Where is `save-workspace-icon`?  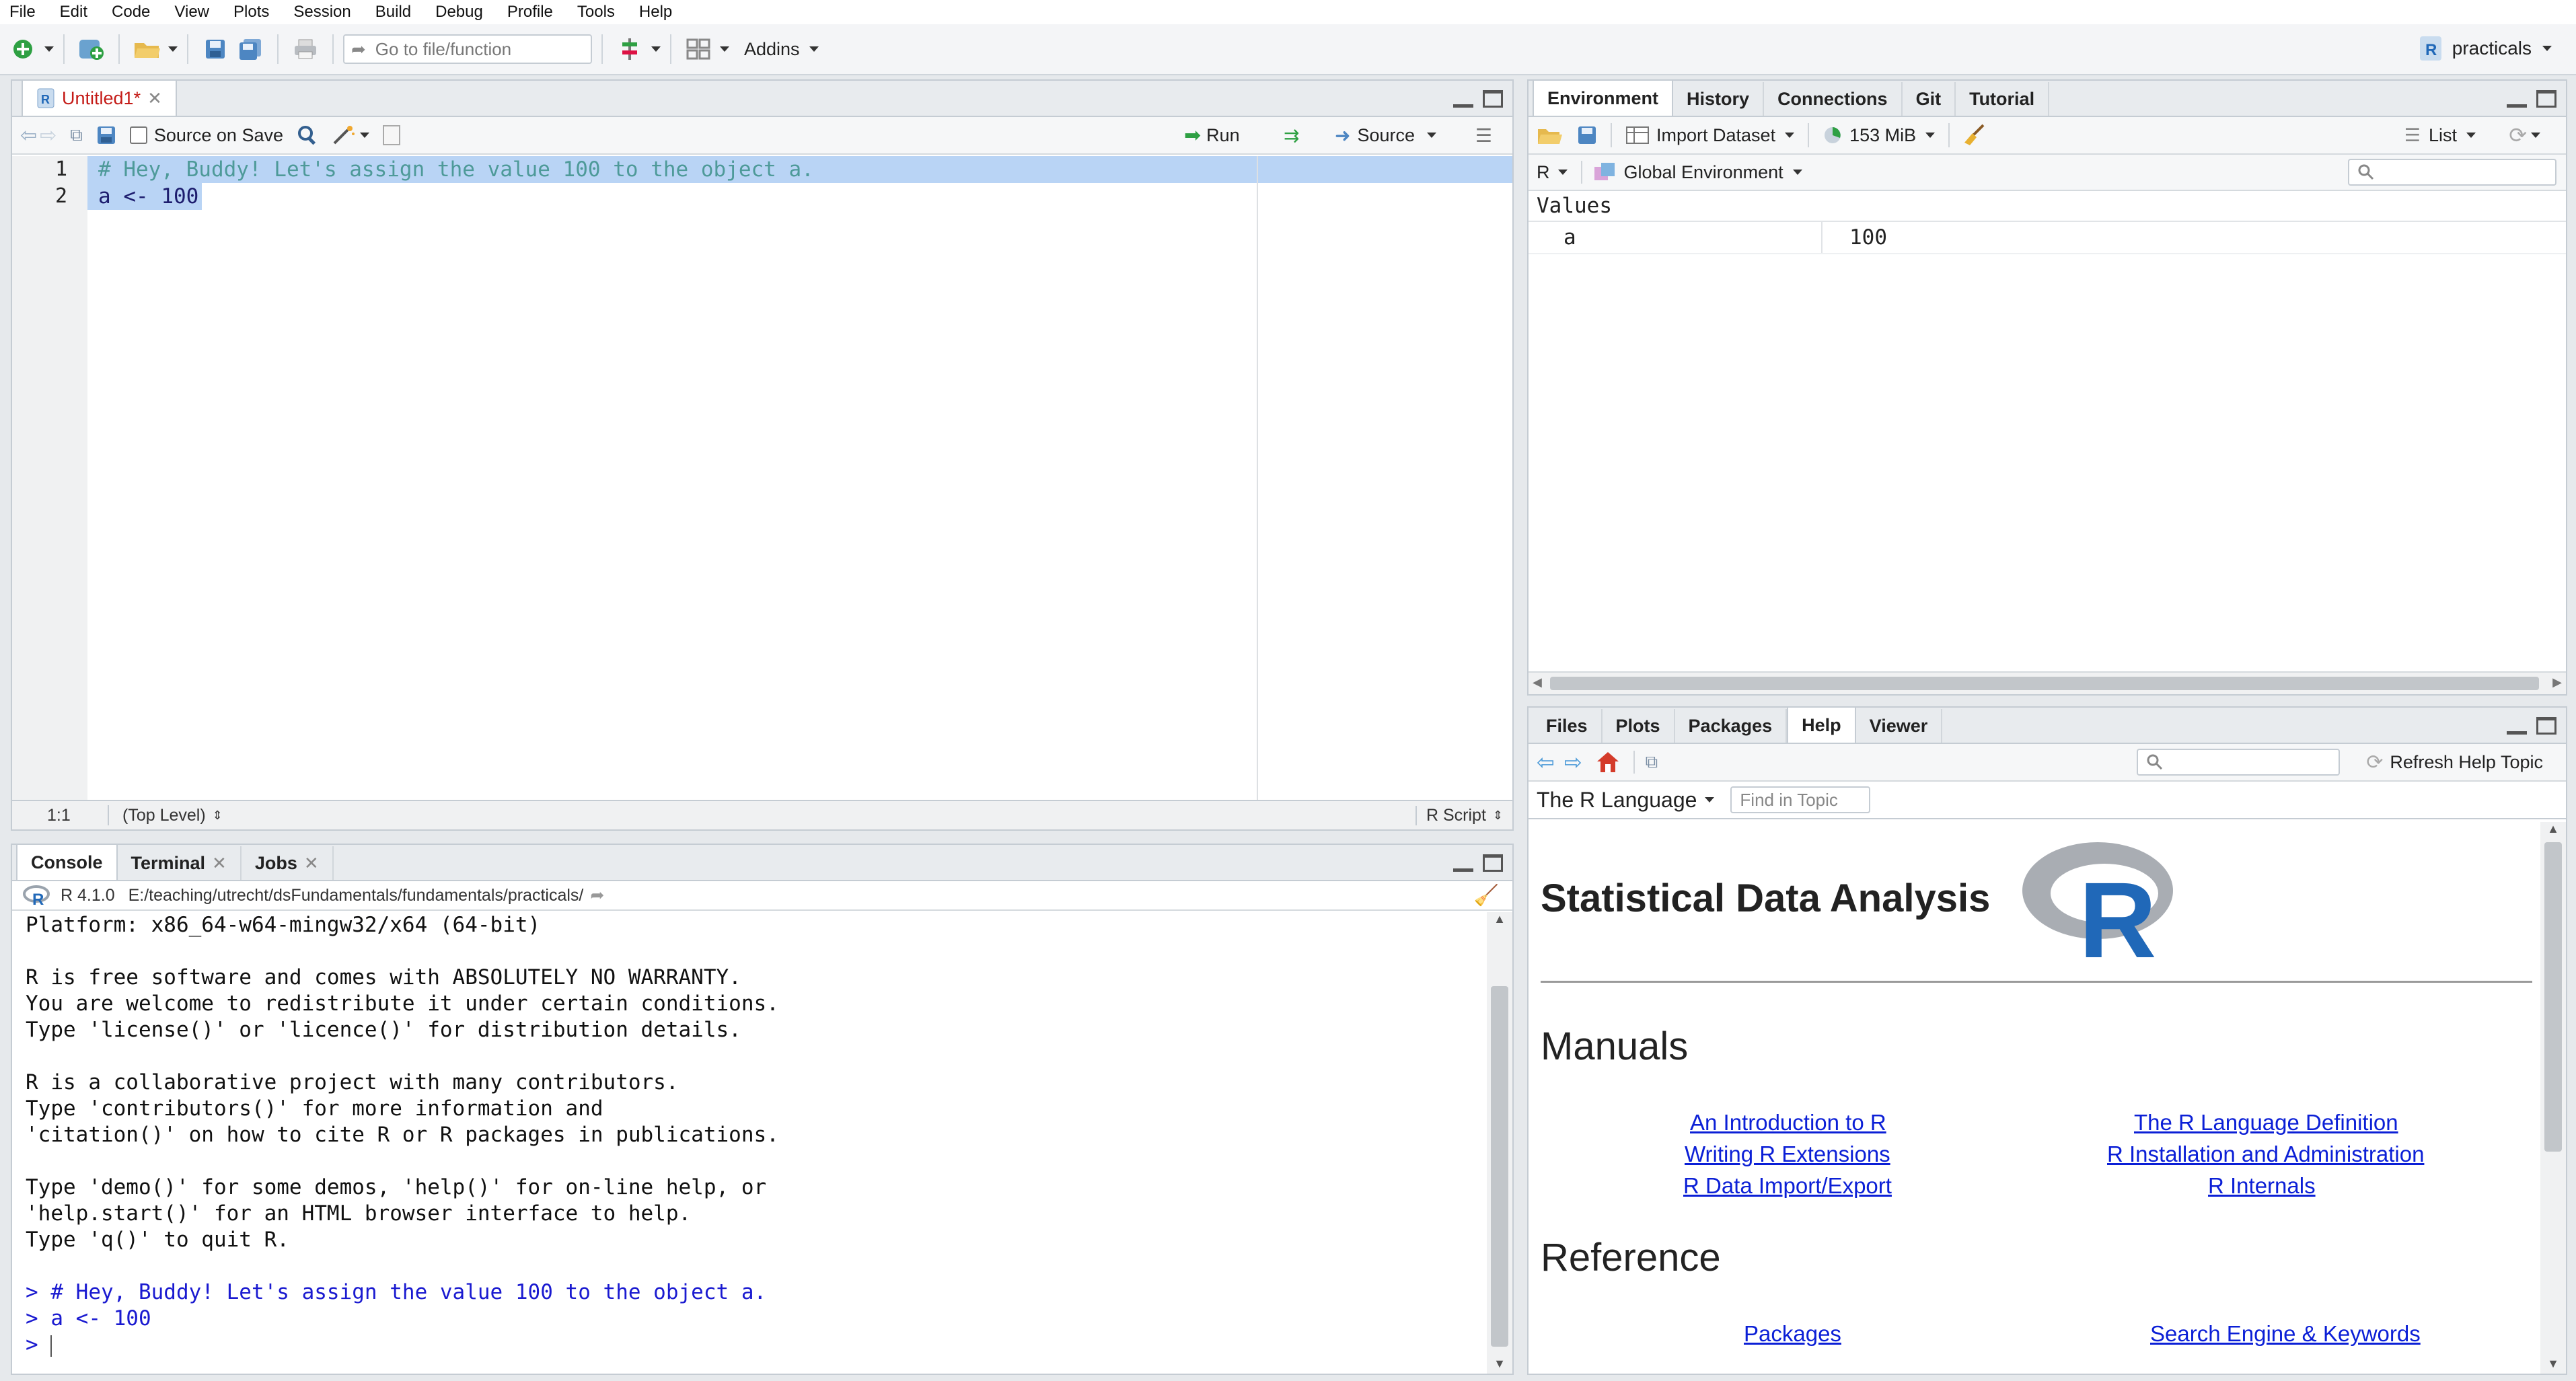
save-workspace-icon is located at coordinates (1587, 135).